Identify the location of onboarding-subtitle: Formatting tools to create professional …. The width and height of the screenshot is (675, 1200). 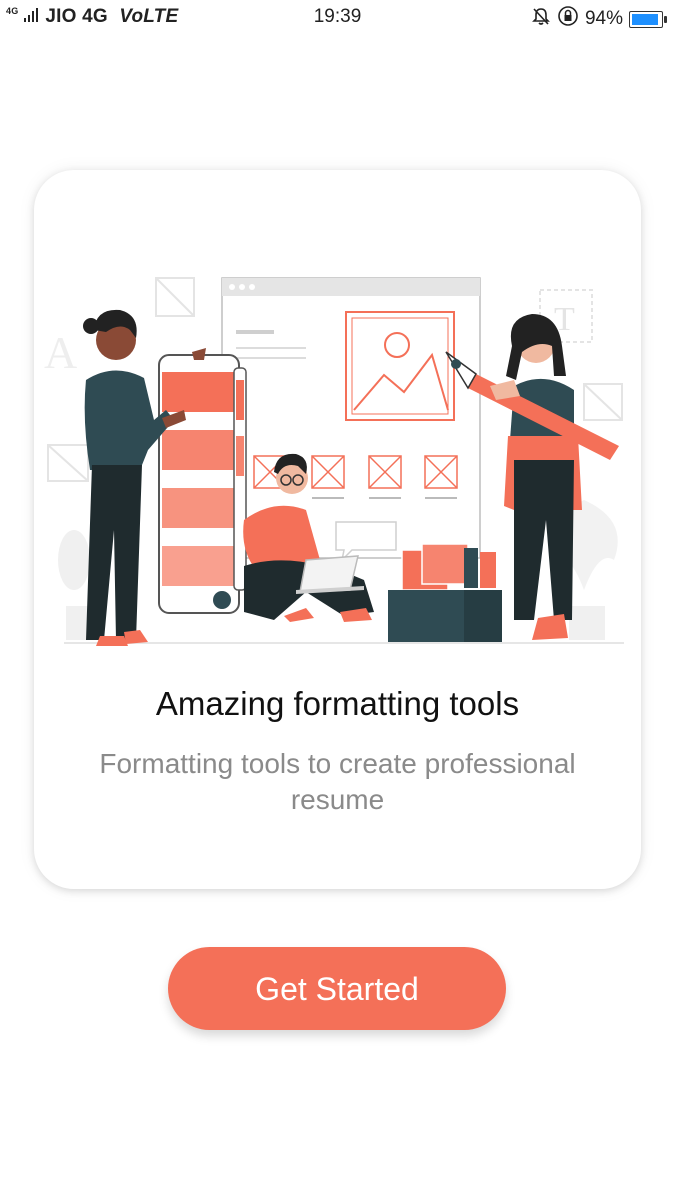
(337, 781).